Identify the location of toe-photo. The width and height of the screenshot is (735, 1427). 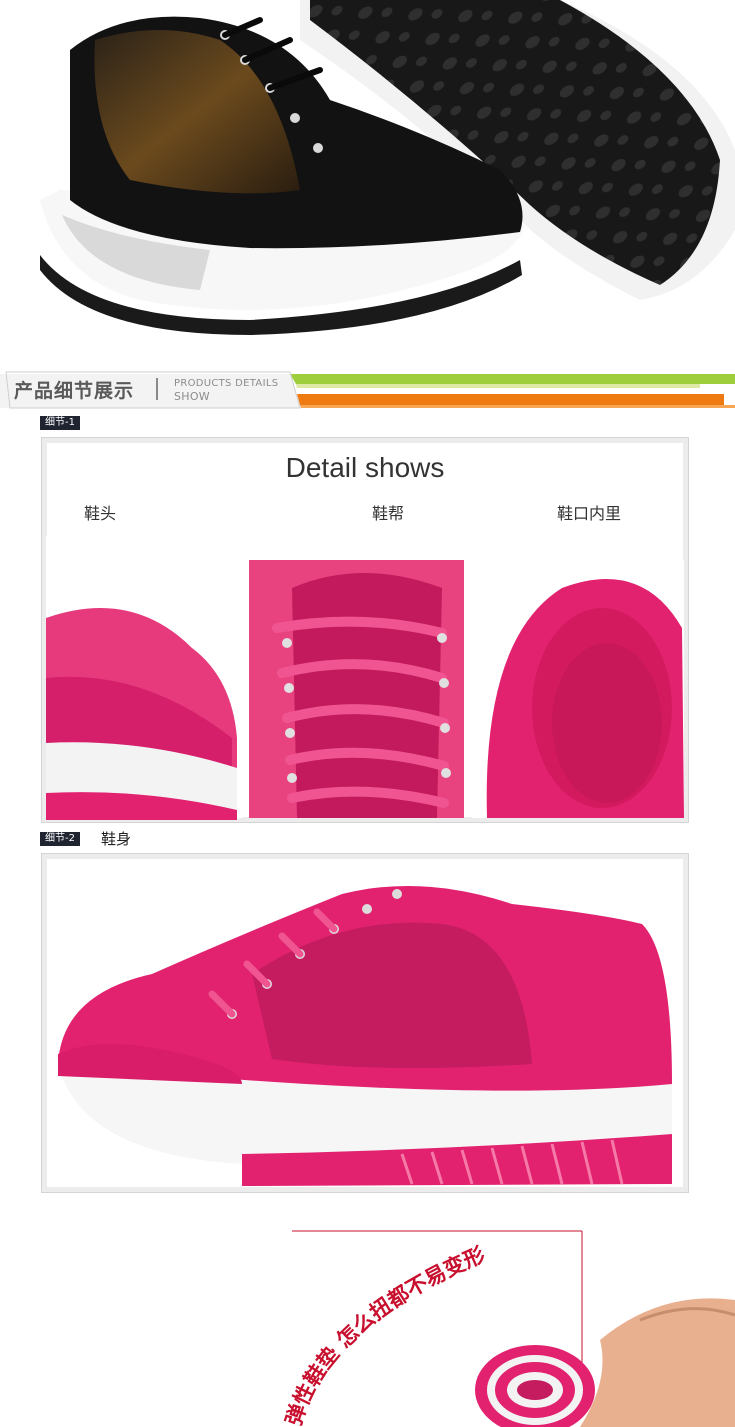
(144, 678).